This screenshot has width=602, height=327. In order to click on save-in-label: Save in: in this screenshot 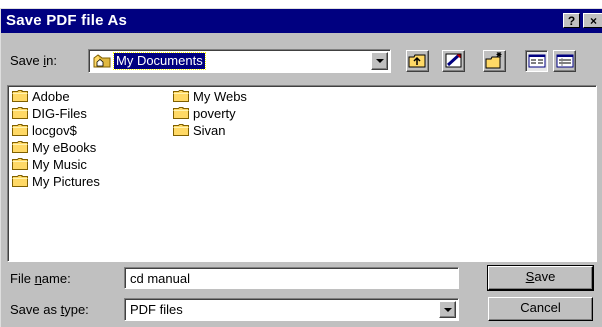, I will do `click(33, 60)`.